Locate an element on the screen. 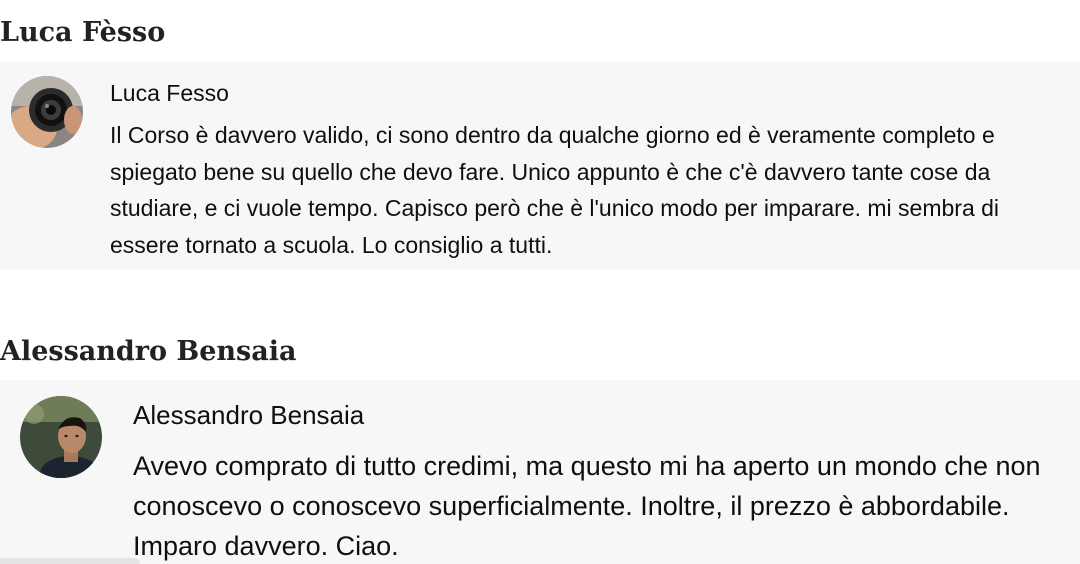 The image size is (1080, 564). horizontal-scrollbar is located at coordinates (70, 561).